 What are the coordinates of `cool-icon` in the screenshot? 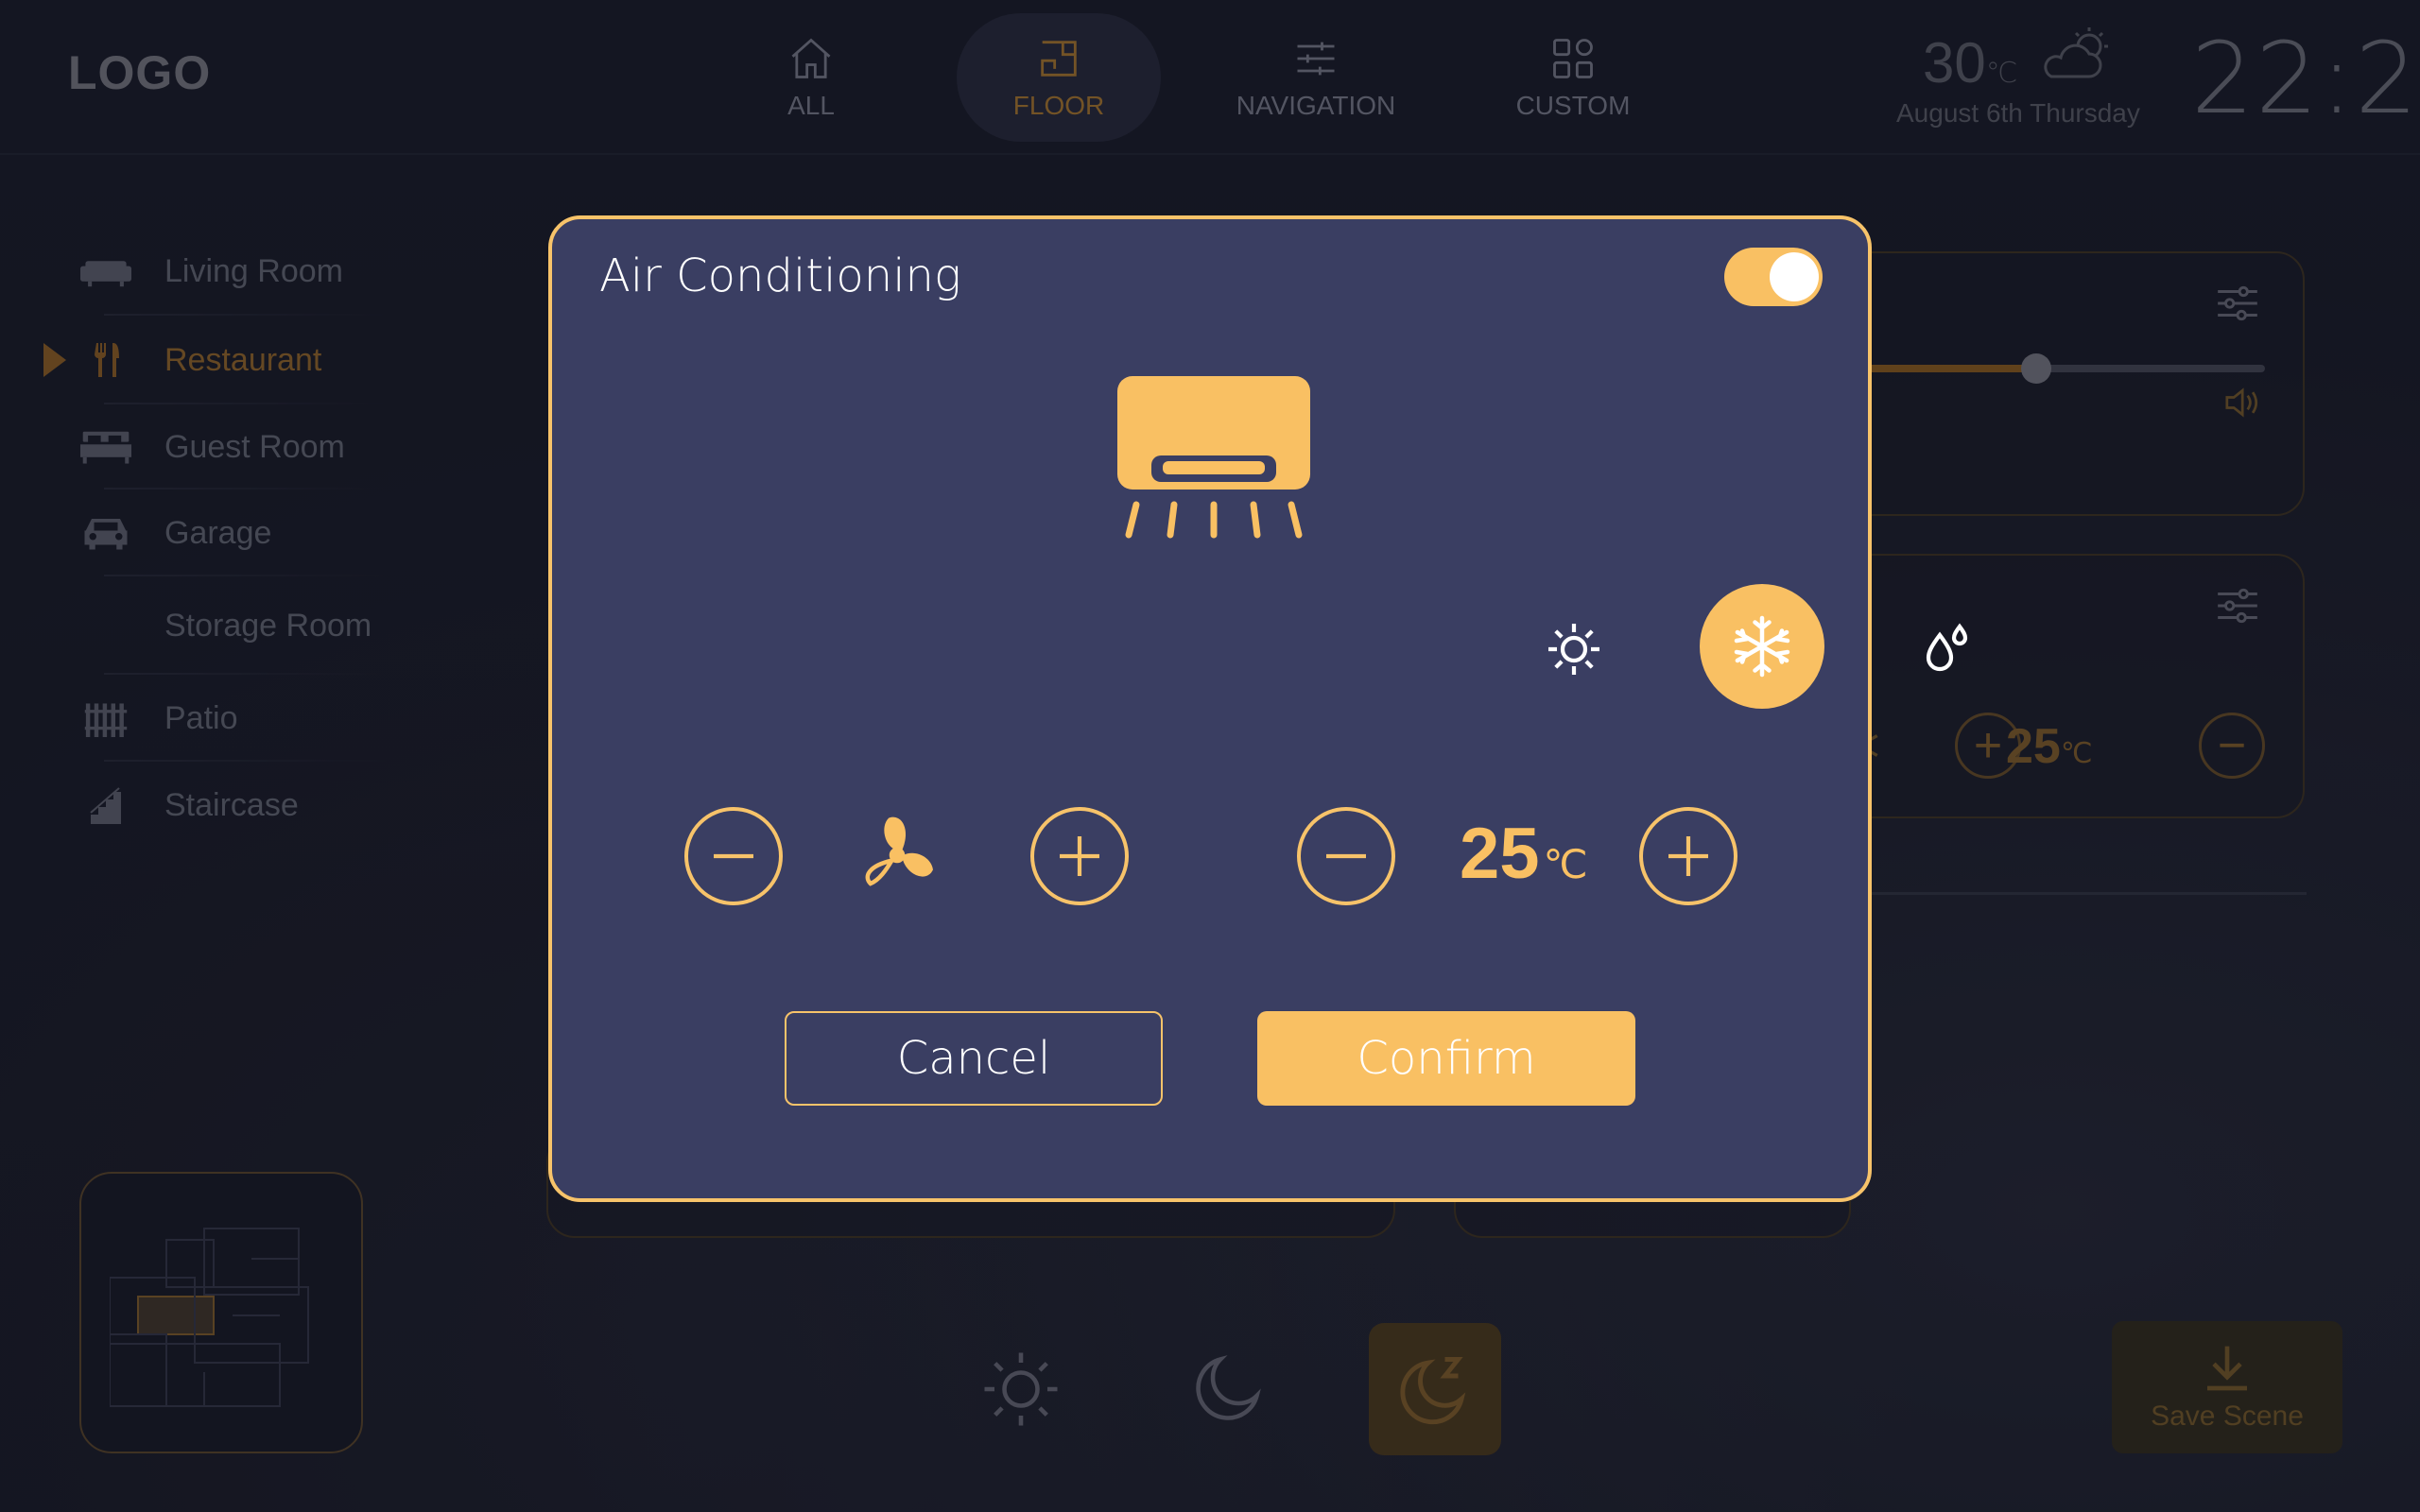 It's located at (1762, 646).